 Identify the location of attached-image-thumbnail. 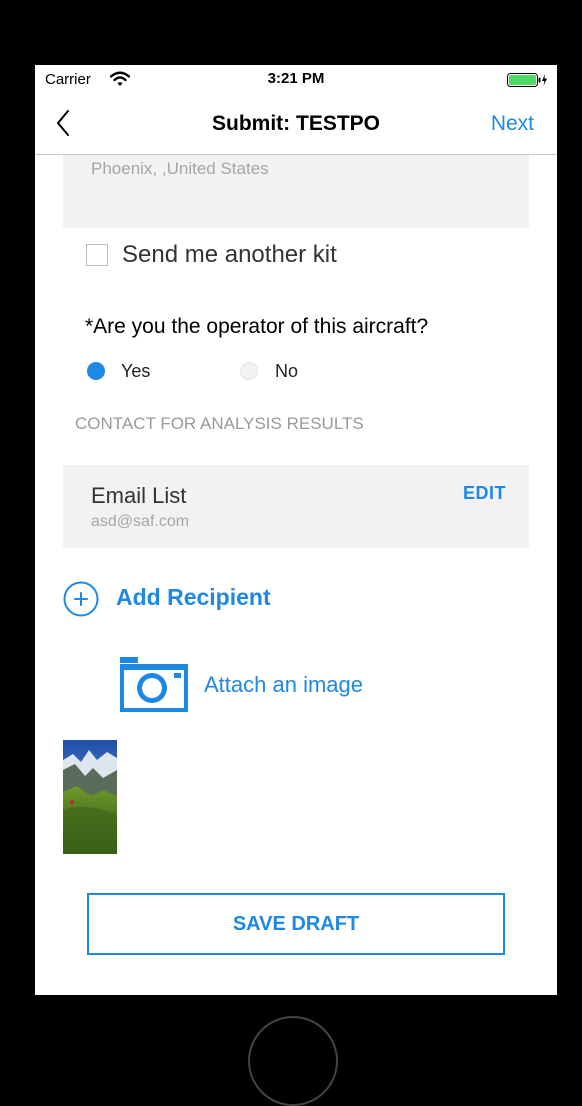
(90, 797).